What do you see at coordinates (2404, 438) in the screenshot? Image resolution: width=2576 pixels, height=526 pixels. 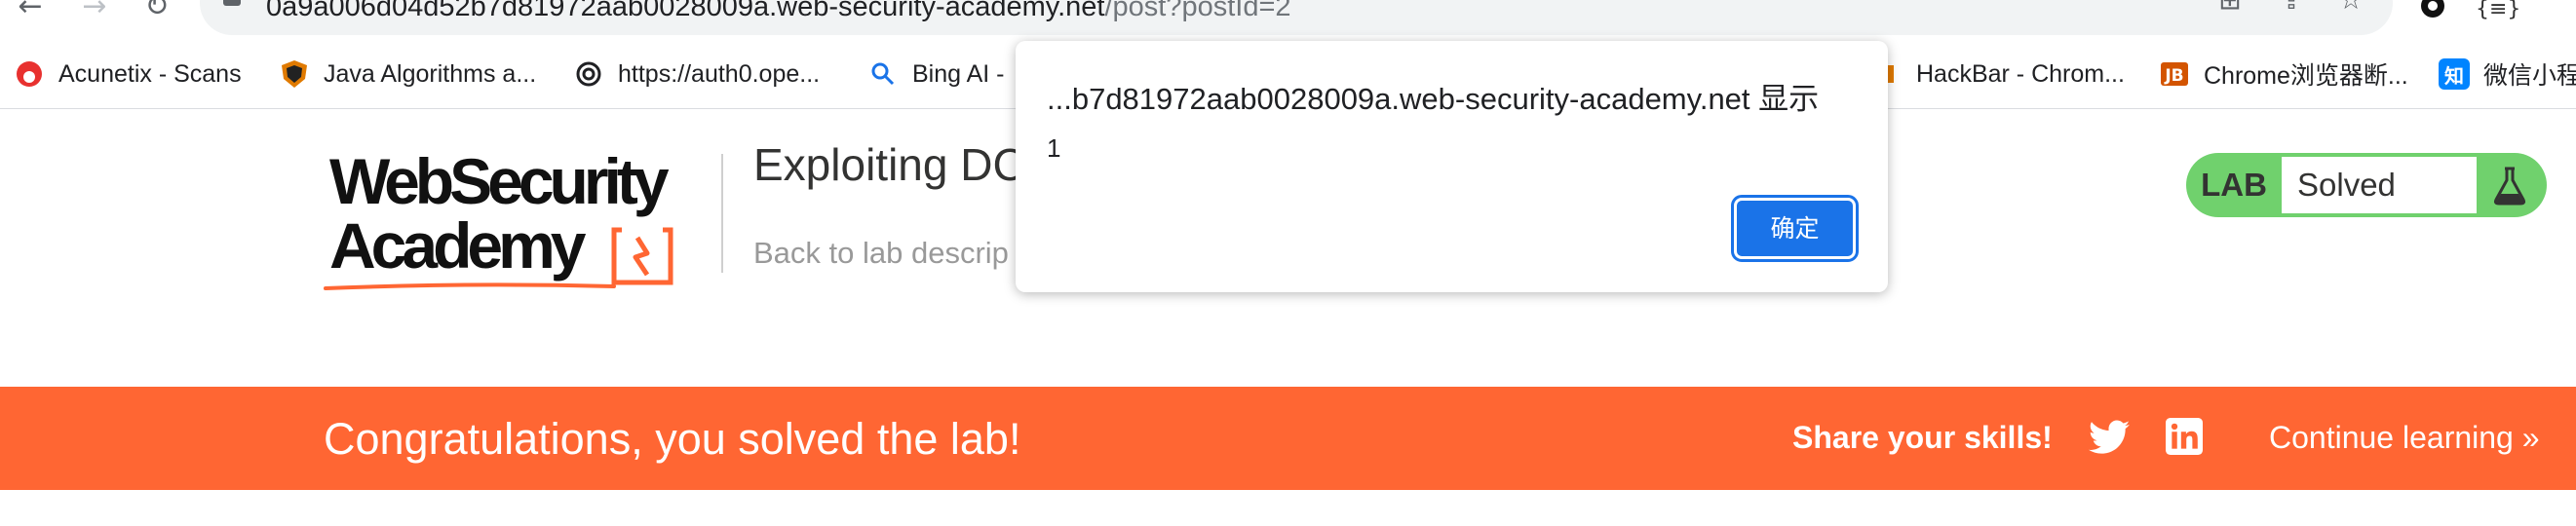 I see `continue-learning-link: Continue learning »` at bounding box center [2404, 438].